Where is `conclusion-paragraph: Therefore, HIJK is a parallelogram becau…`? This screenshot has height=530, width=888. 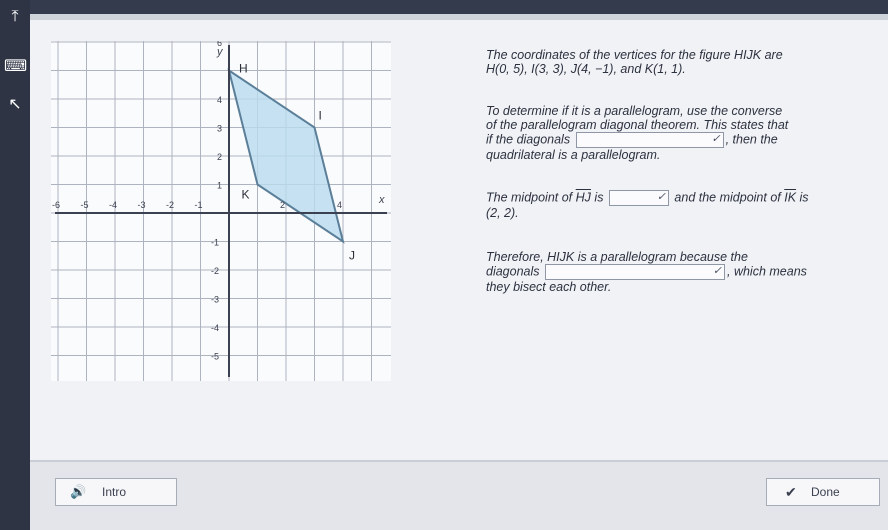 conclusion-paragraph: Therefore, HIJK is a parallelogram becau… is located at coordinates (686, 272).